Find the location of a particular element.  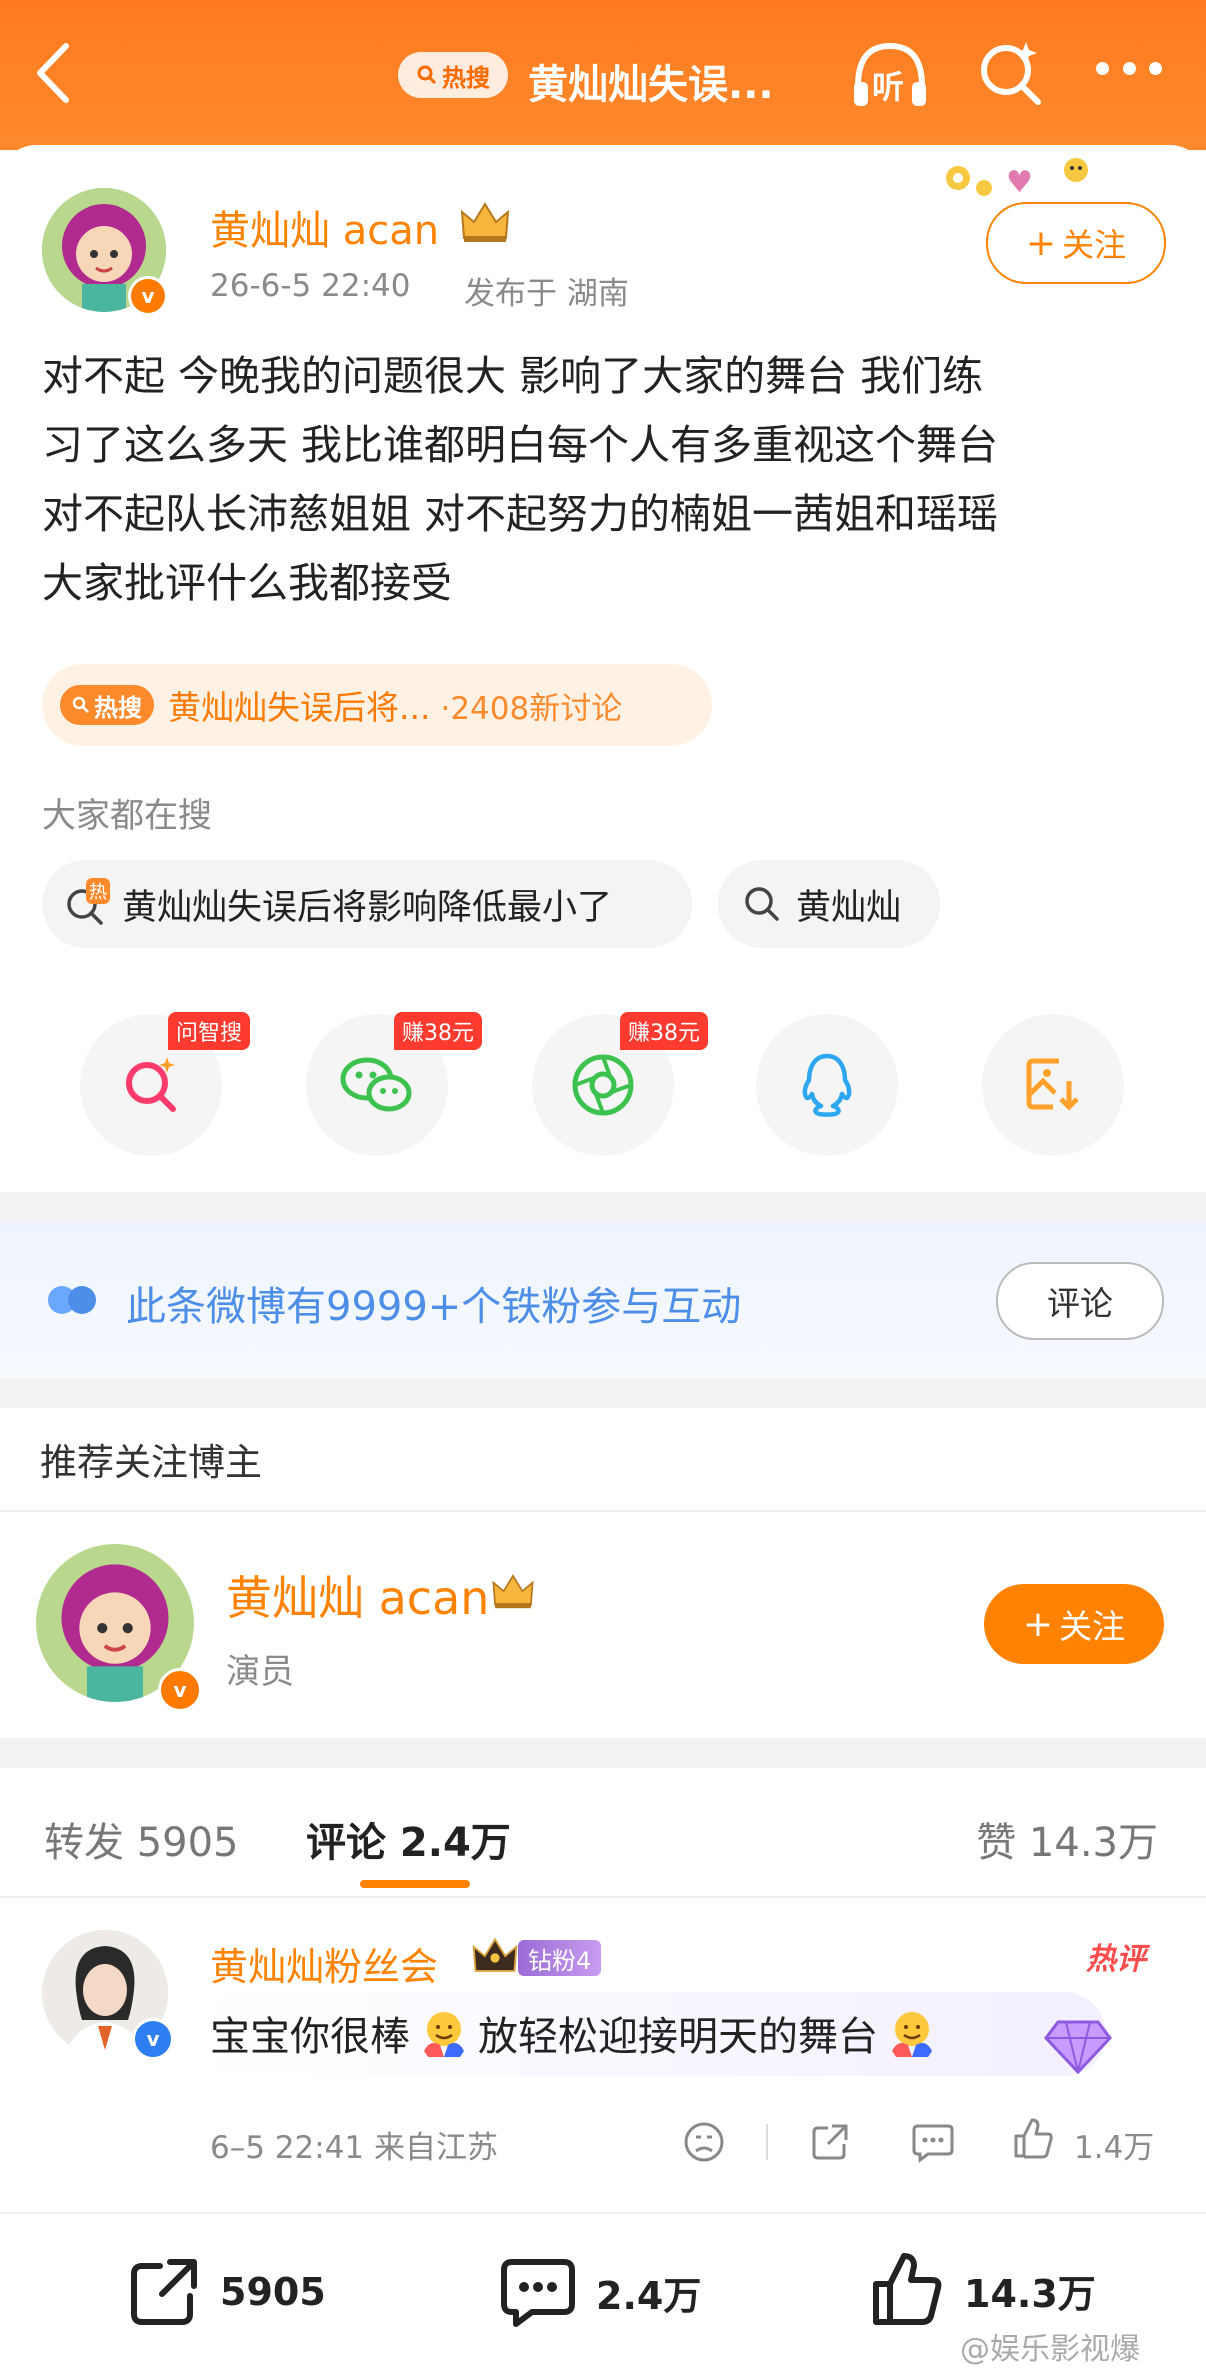

search-sparkle-icon is located at coordinates (1011, 73).